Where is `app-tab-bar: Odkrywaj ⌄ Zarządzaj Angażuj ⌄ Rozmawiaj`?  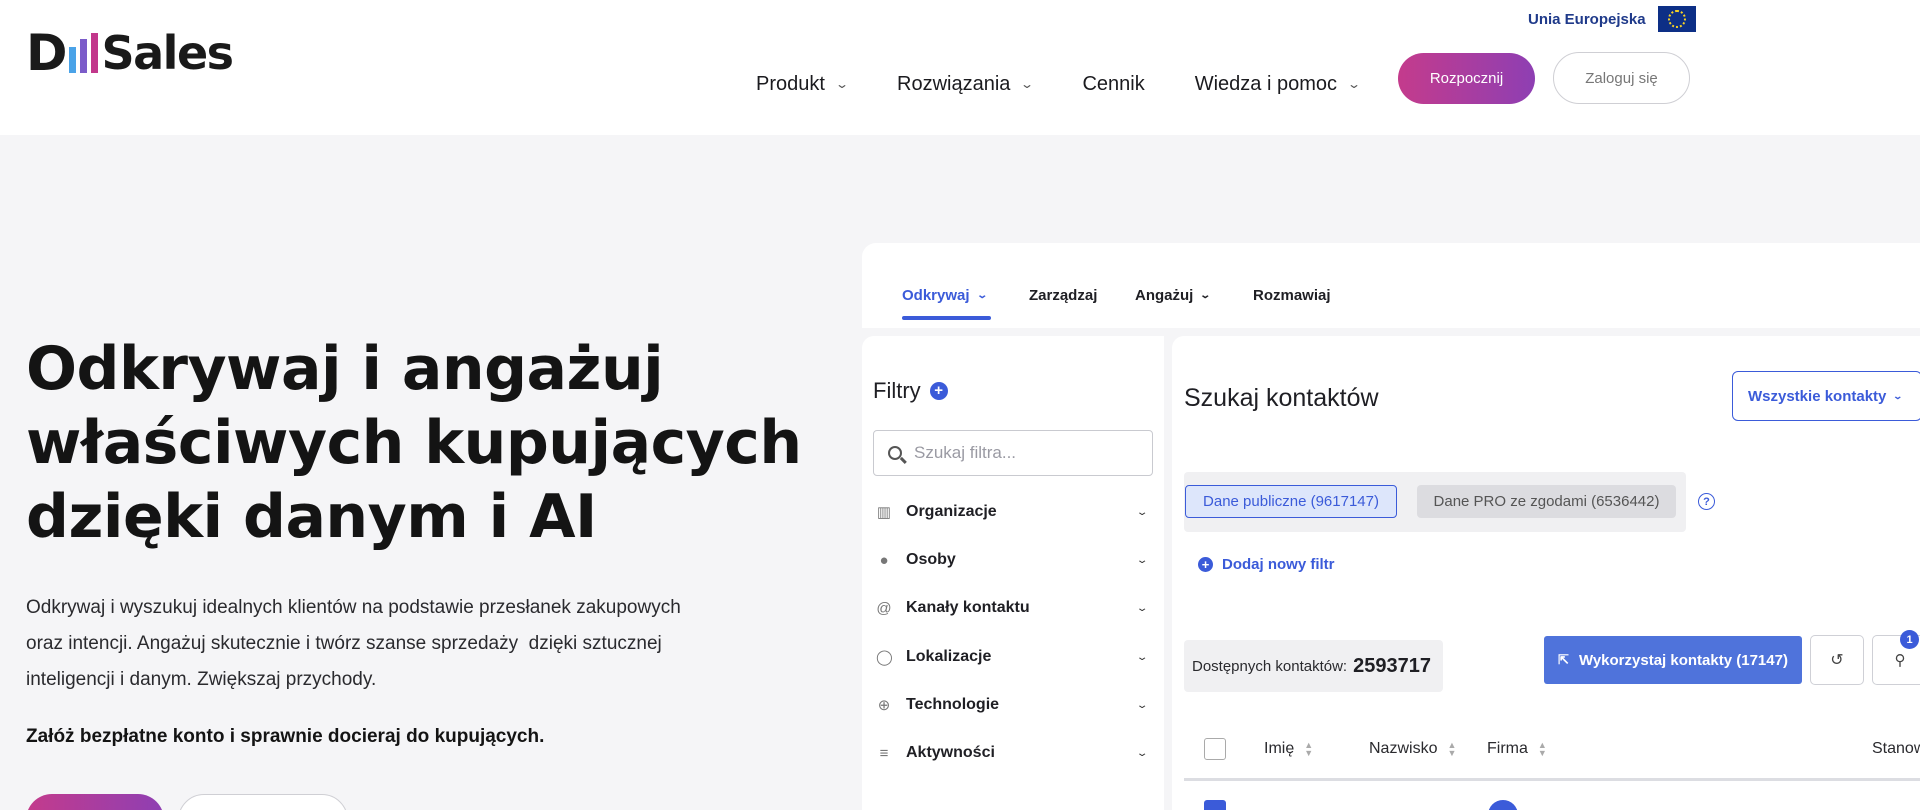
app-tab-bar: Odkrywaj ⌄ Zarządzaj Angażuj ⌄ Rozmawiaj is located at coordinates (1391, 285).